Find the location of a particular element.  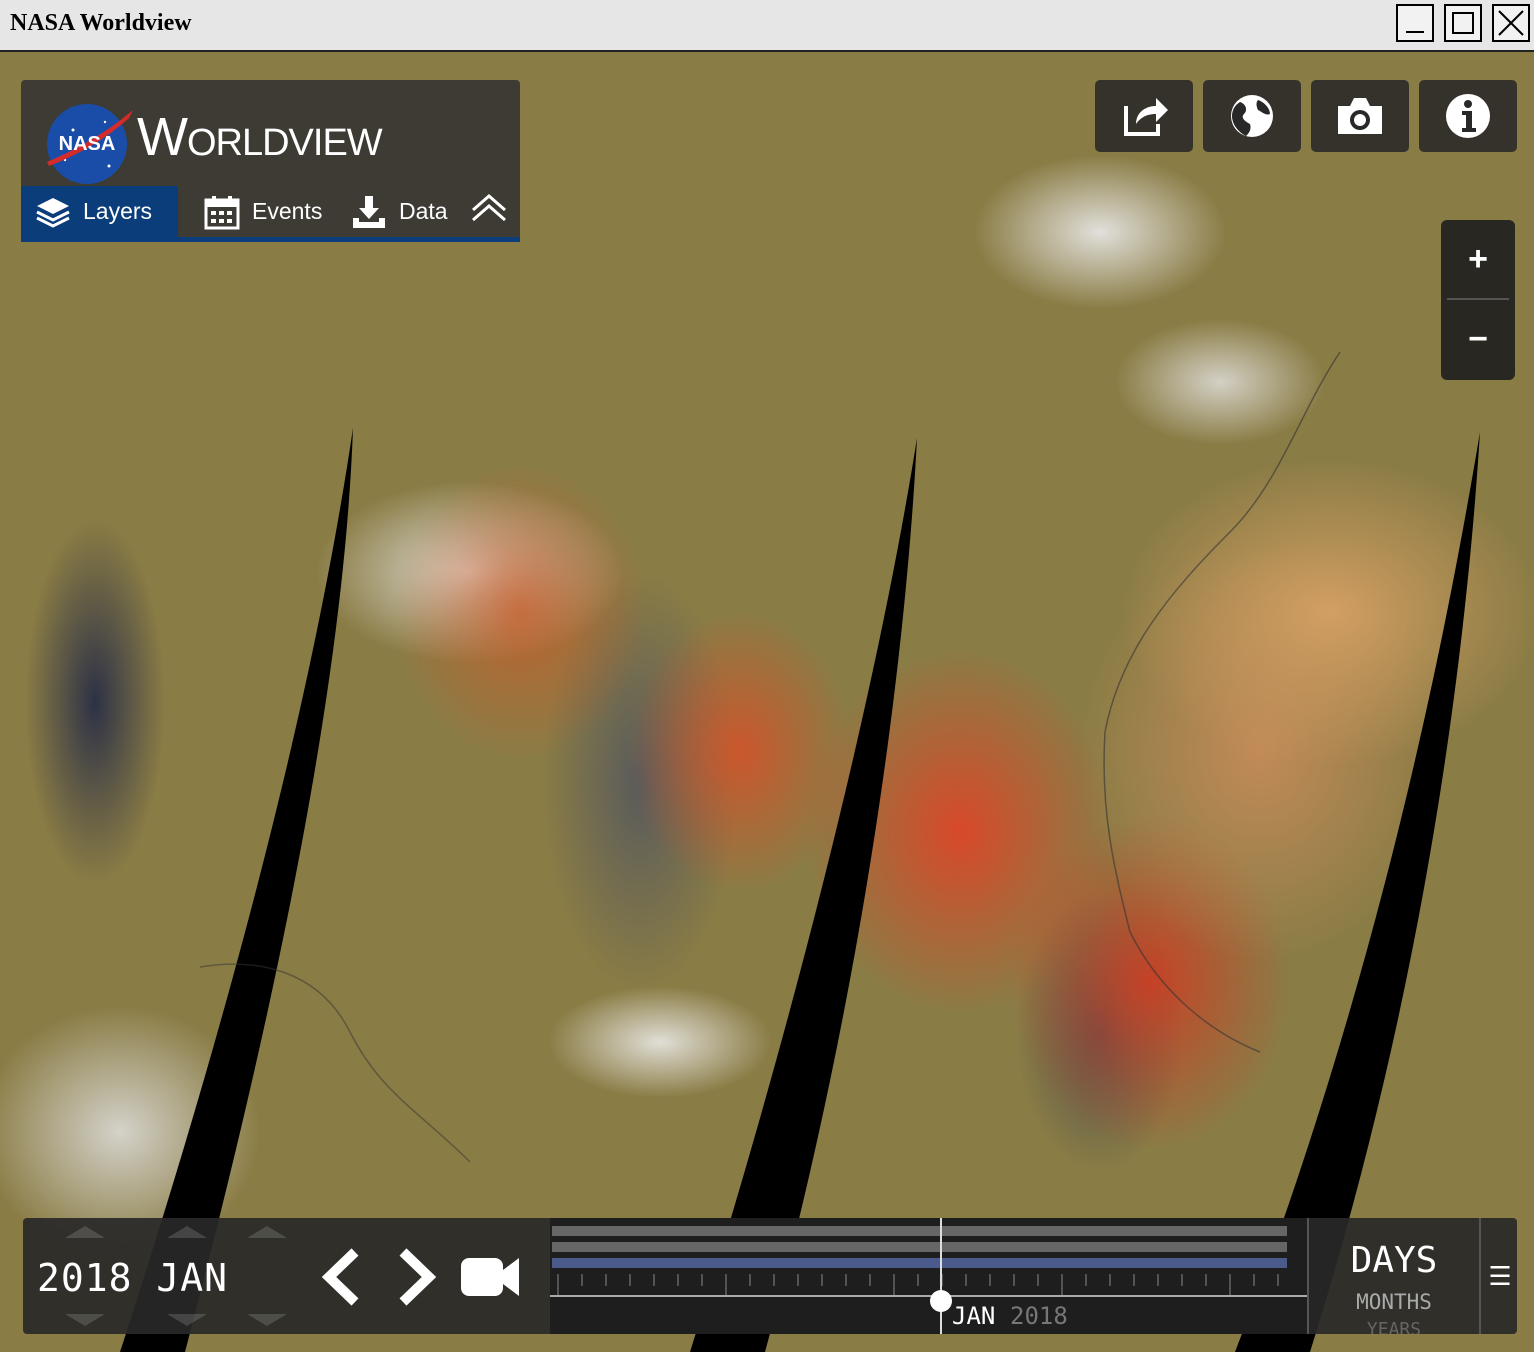

maximize-button is located at coordinates (1463, 23).